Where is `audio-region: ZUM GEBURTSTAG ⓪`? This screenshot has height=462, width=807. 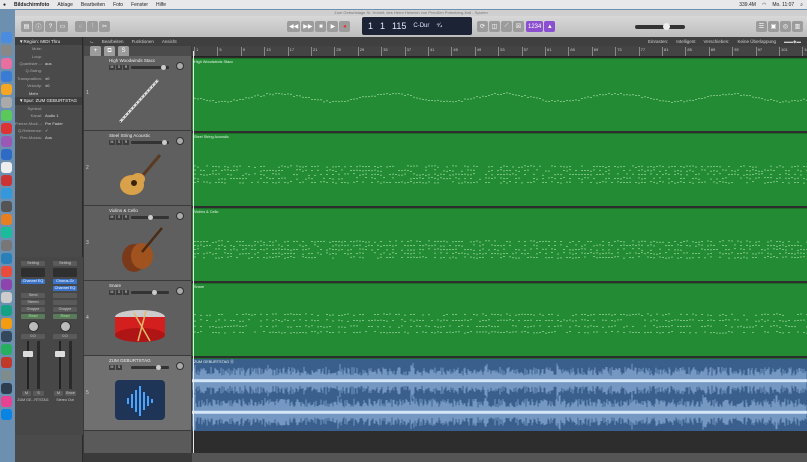 audio-region: ZUM GEBURTSTAG ⓪ is located at coordinates (499, 394).